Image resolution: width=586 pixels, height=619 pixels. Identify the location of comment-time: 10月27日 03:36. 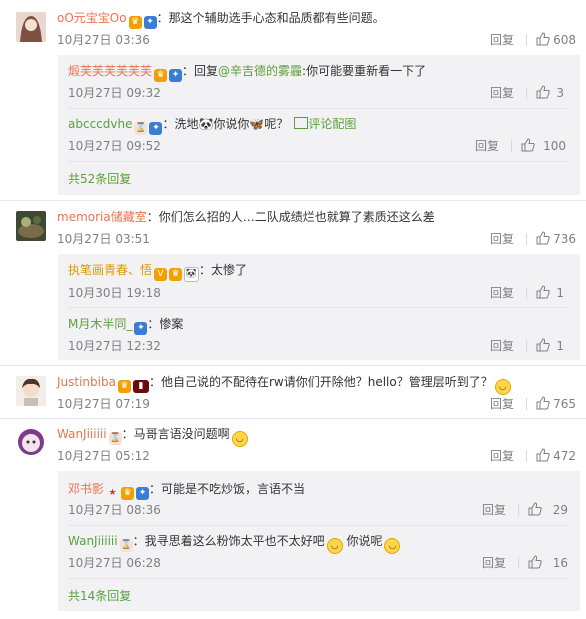
(103, 40).